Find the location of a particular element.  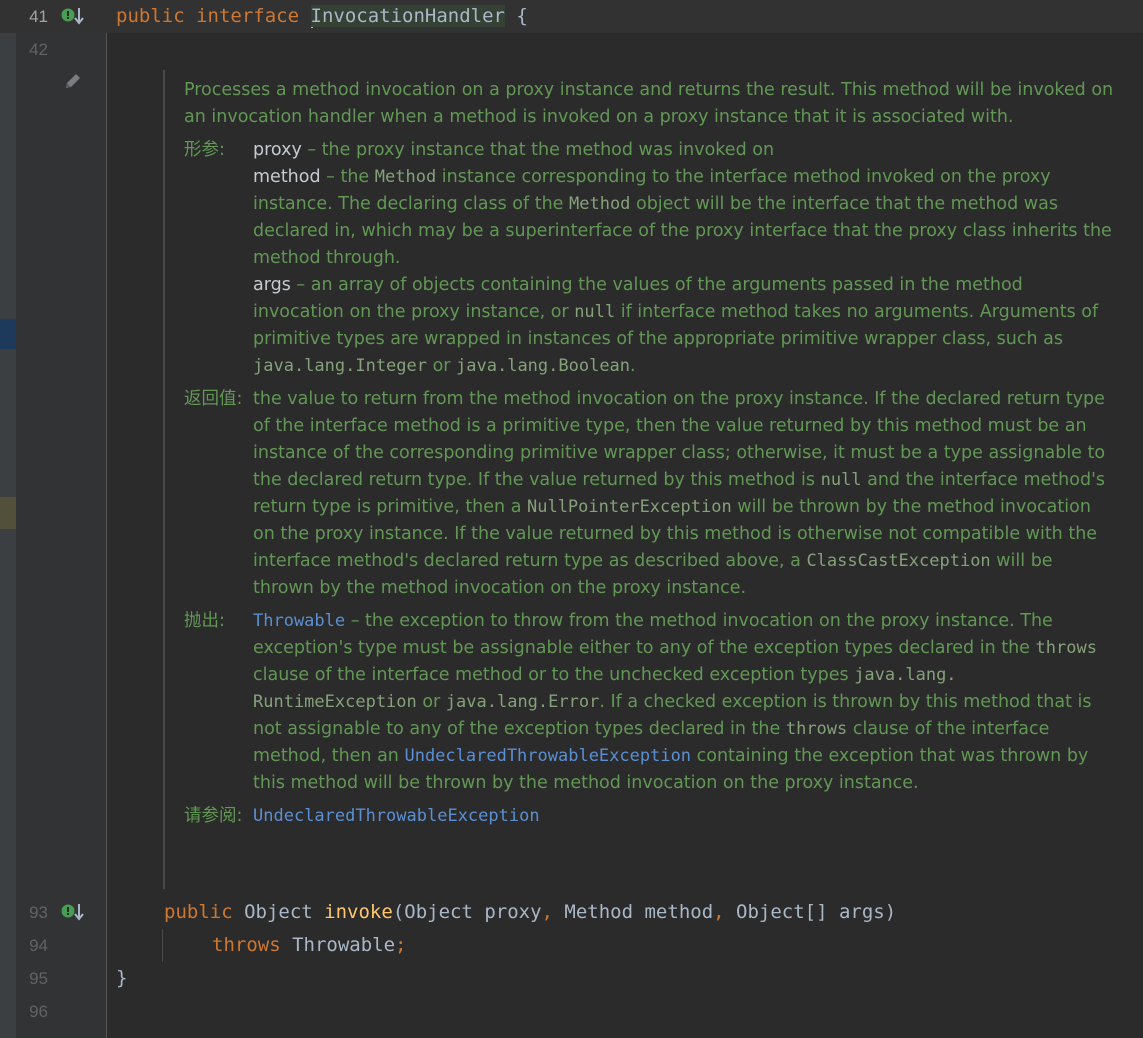

code-text: } is located at coordinates (121, 978).